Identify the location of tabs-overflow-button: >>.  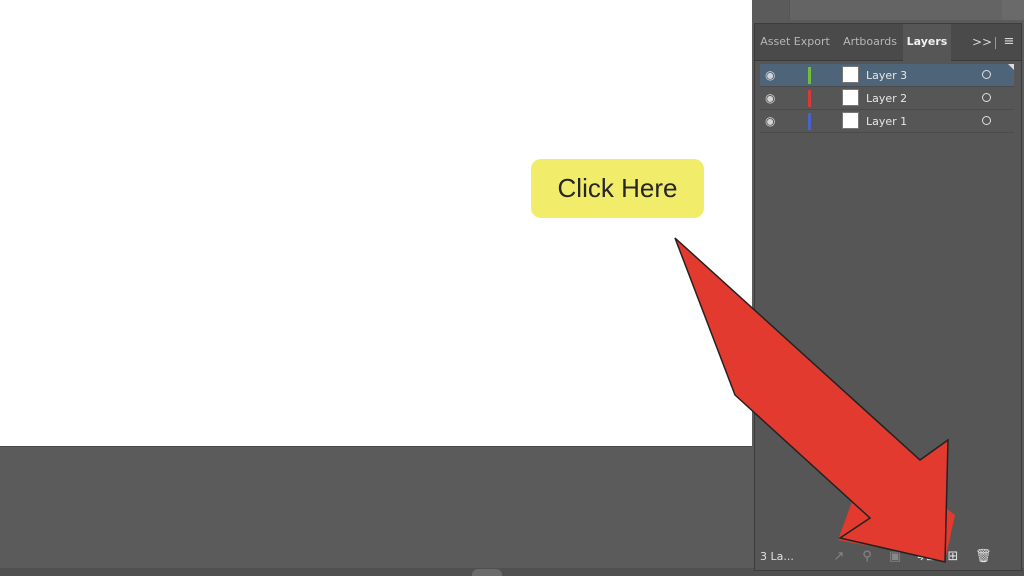
(982, 42).